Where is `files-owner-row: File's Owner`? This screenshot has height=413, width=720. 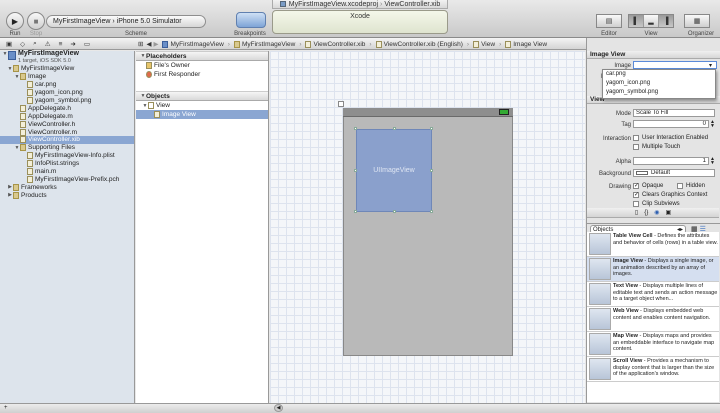 files-owner-row: File's Owner is located at coordinates (202, 65).